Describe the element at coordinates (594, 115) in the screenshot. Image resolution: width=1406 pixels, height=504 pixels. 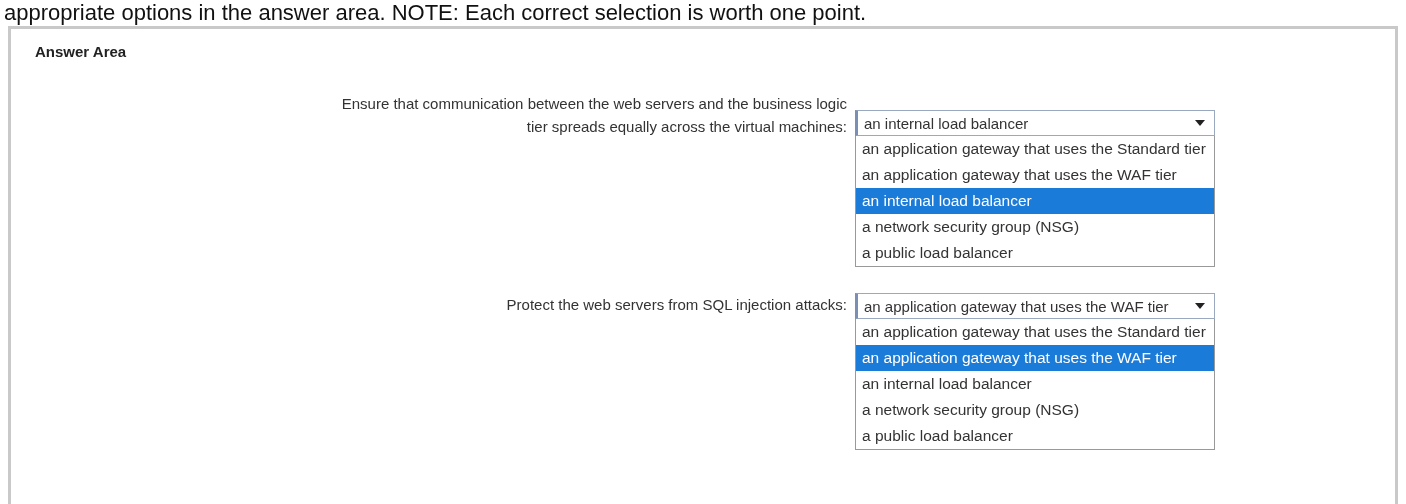
I see `question-prompt: Ensure that communication between the web servers and the business logic tier spreads equally across the virtual machines:` at that location.